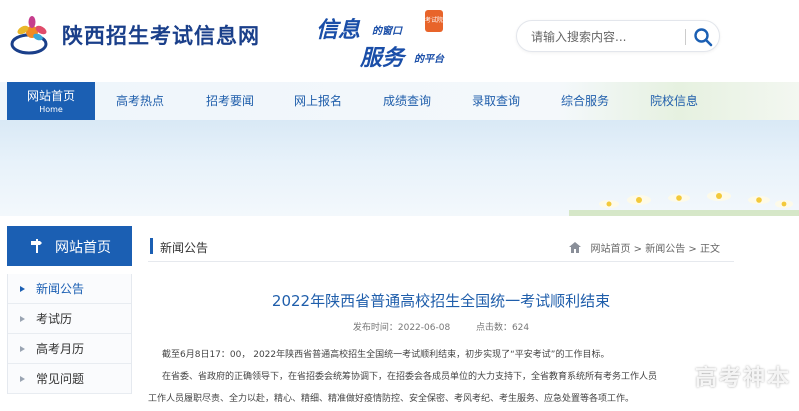 This screenshot has width=799, height=411. Describe the element at coordinates (318, 101) in the screenshot. I see `nav-item-registration: 网上报名` at that location.